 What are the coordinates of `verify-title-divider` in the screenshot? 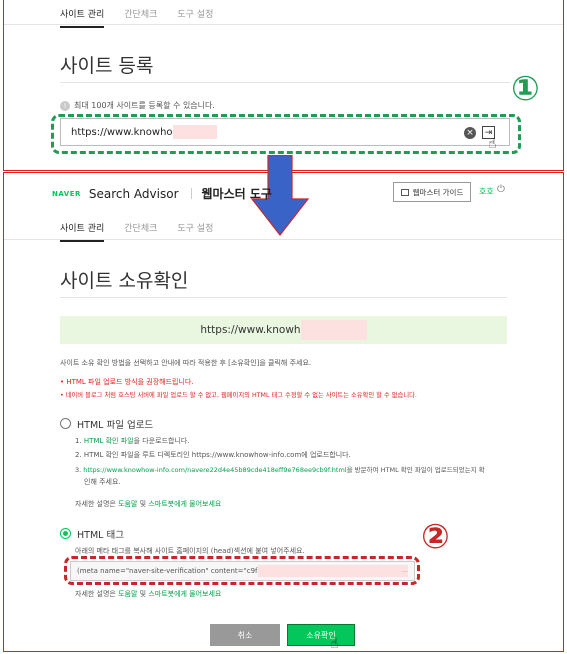 It's located at (283, 297).